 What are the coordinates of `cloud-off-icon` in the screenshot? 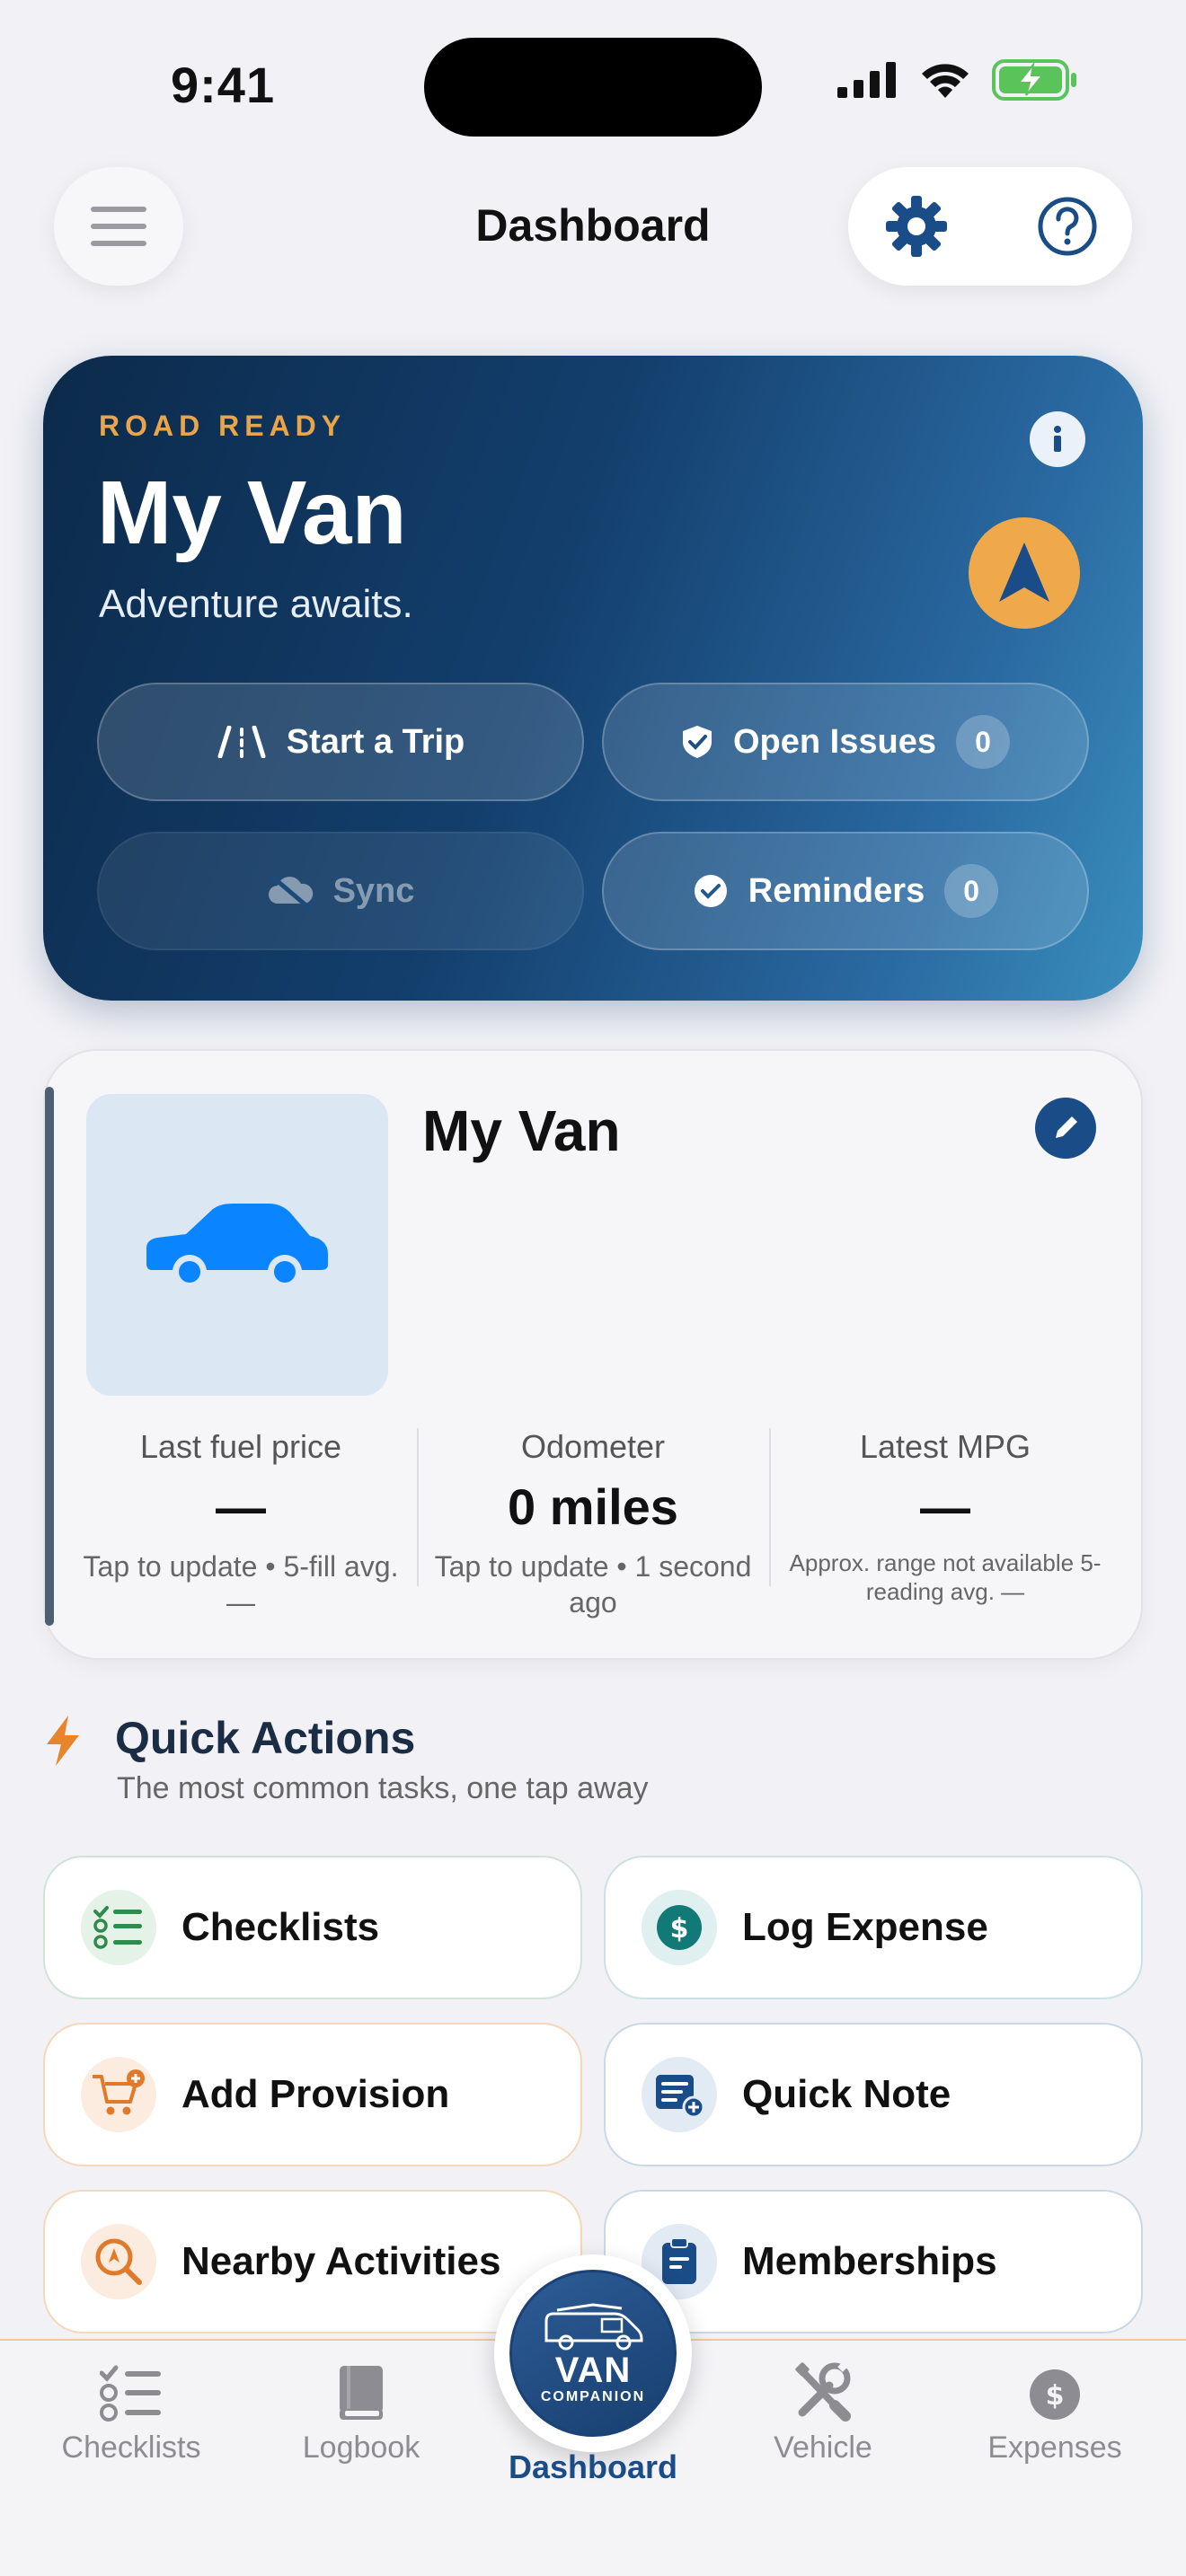 It's located at (290, 891).